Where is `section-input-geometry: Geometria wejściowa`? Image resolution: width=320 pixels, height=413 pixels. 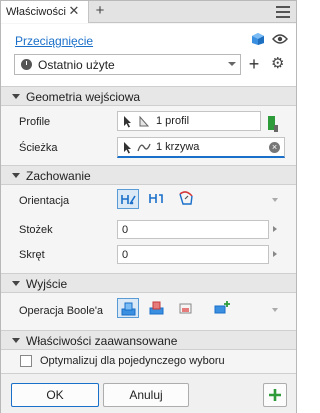
section-input-geometry: Geometria wejściowa is located at coordinates (148, 96).